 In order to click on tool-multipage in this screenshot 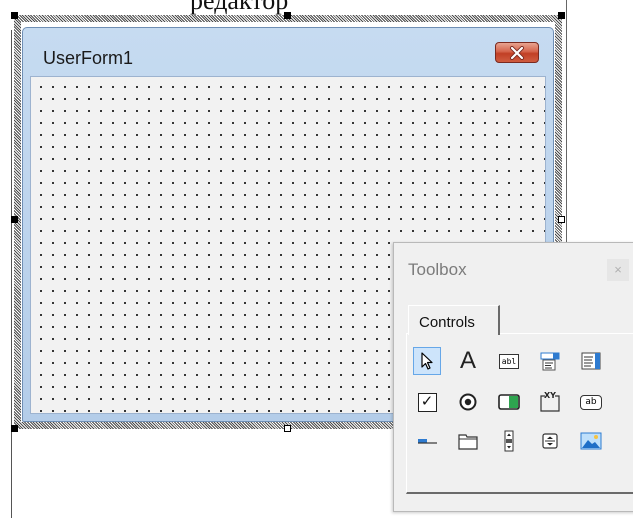, I will do `click(468, 441)`.